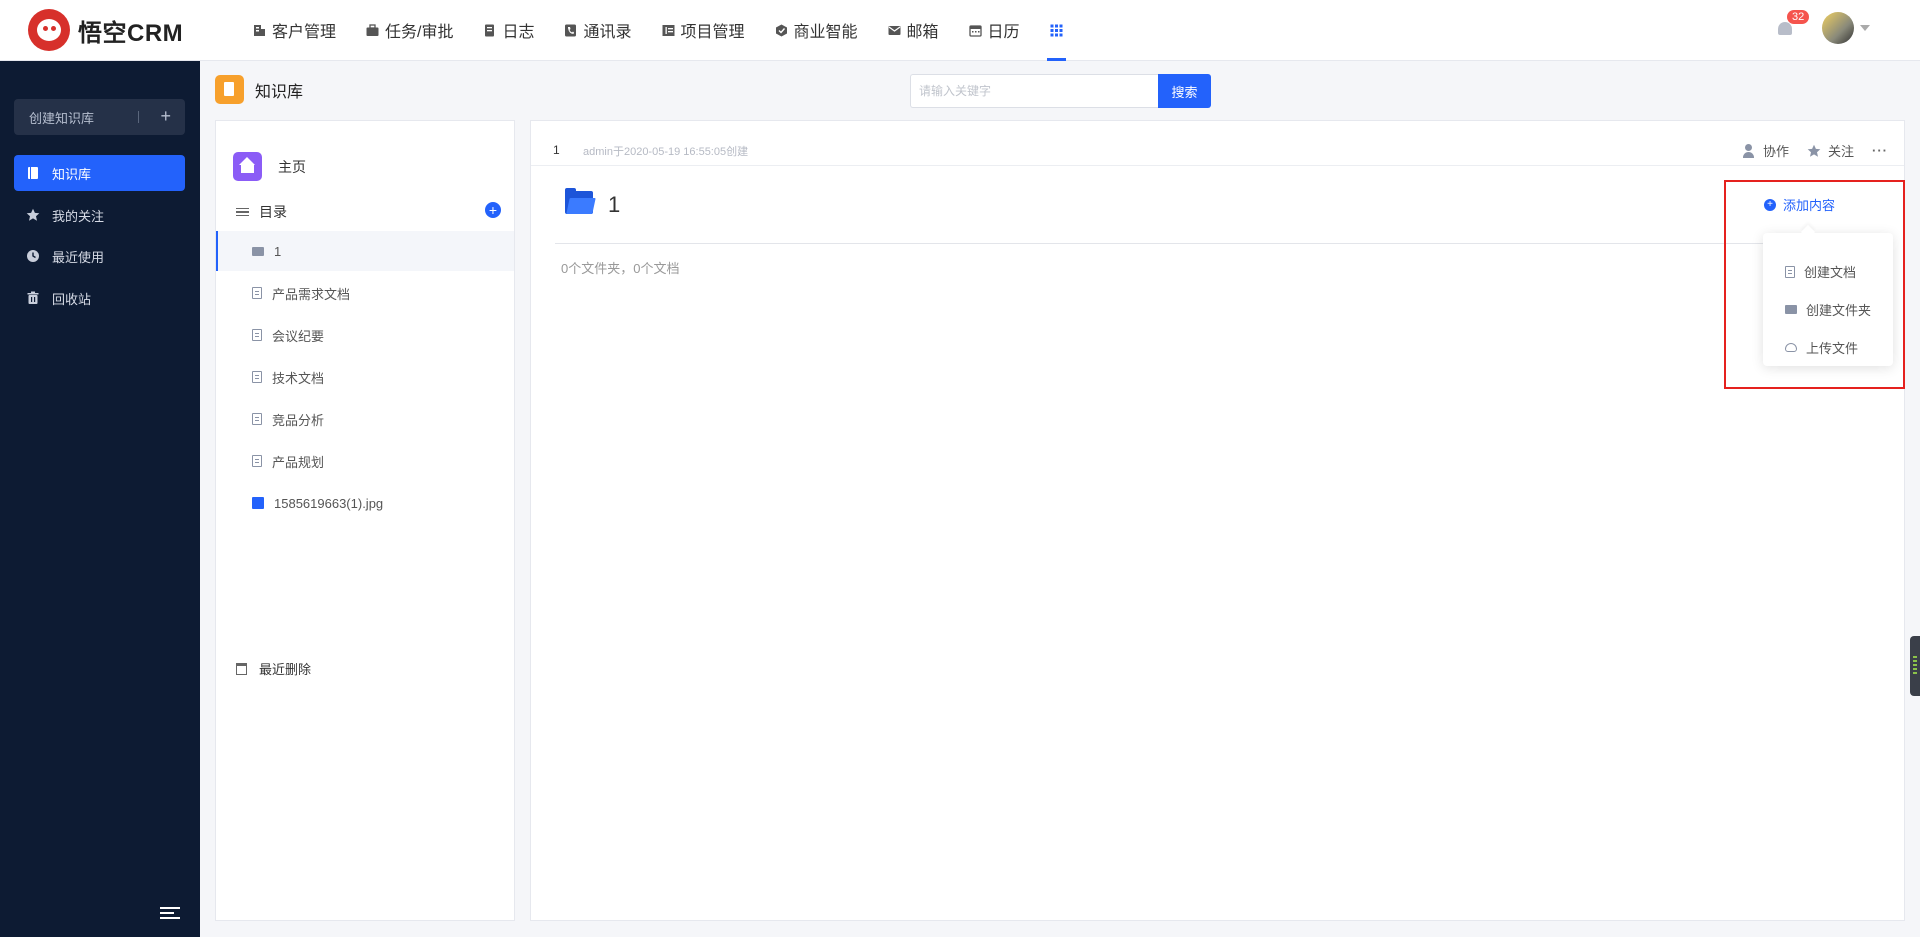  What do you see at coordinates (922, 32) in the screenshot?
I see `nav-label: 邮箱` at bounding box center [922, 32].